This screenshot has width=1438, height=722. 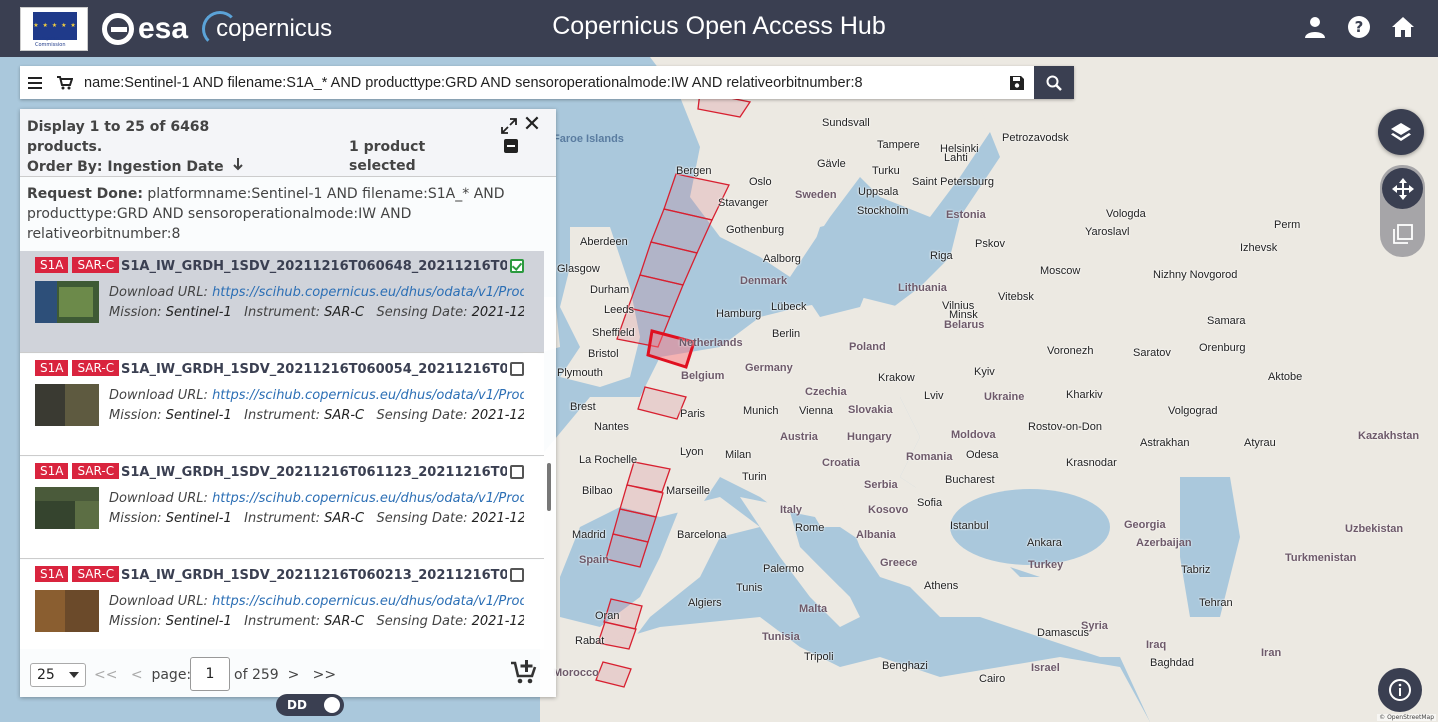 What do you see at coordinates (613, 333) in the screenshot?
I see `map-label: Sheffield` at bounding box center [613, 333].